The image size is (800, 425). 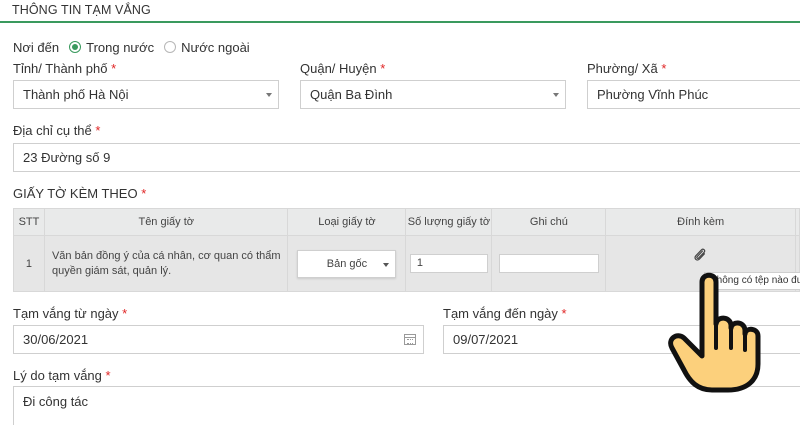 What do you see at coordinates (406, 157) in the screenshot?
I see `address-detail-input: 23 Đường số 9` at bounding box center [406, 157].